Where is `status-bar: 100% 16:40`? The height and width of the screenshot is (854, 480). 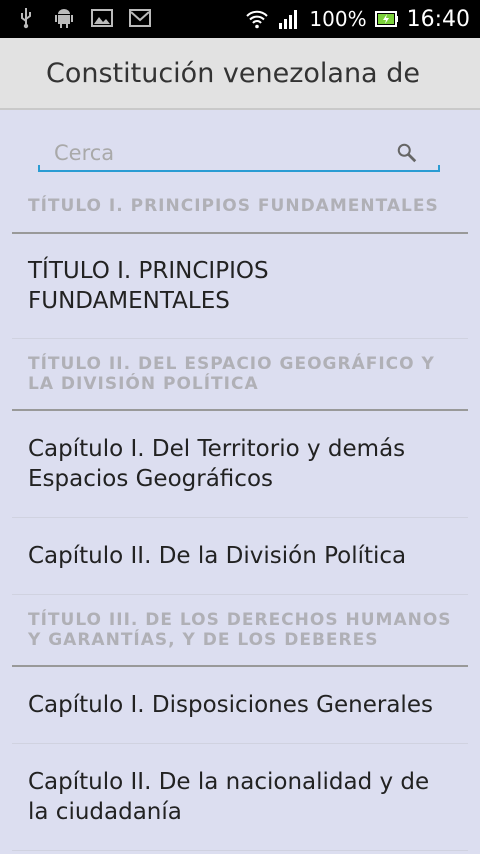
status-bar: 100% 16:40 is located at coordinates (240, 19).